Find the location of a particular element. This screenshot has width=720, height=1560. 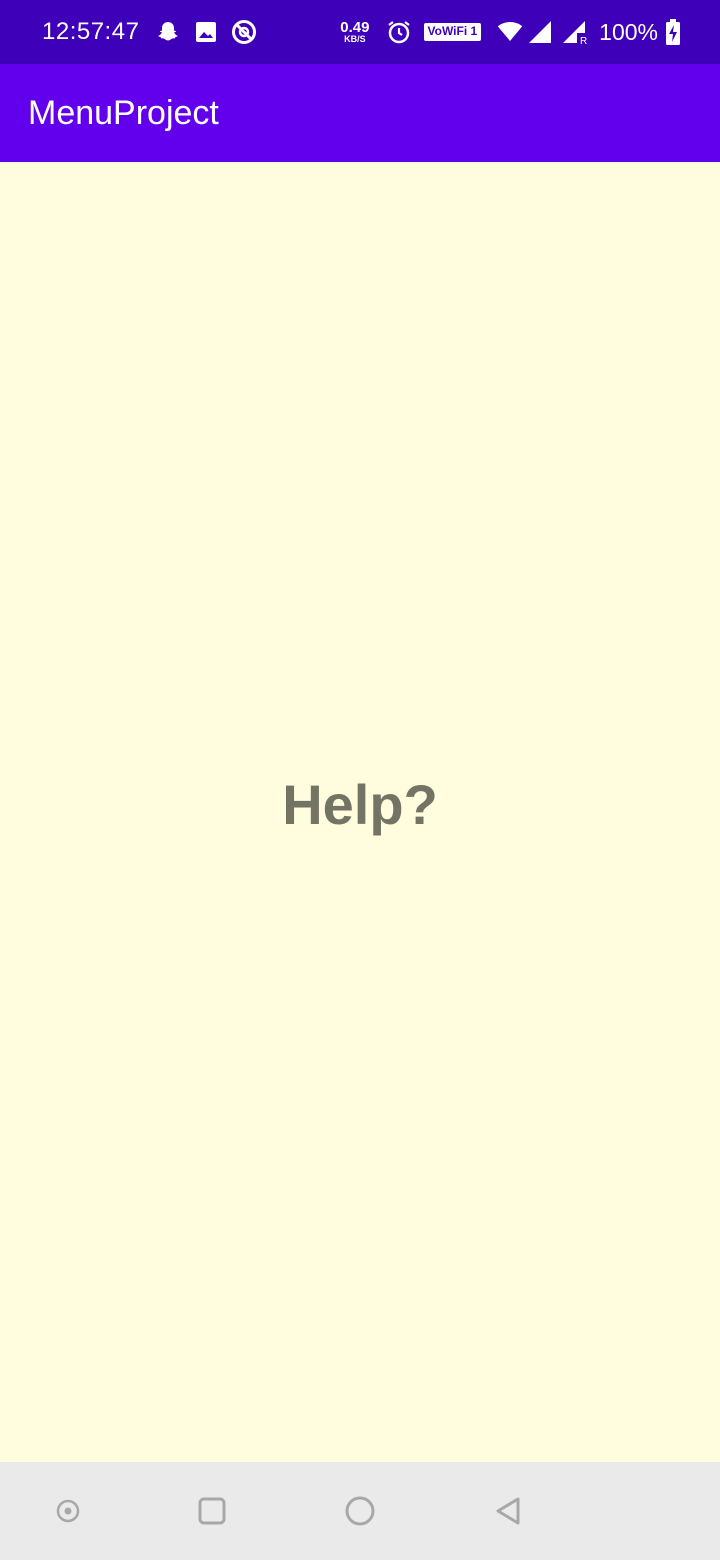

wifi-icon is located at coordinates (510, 32).